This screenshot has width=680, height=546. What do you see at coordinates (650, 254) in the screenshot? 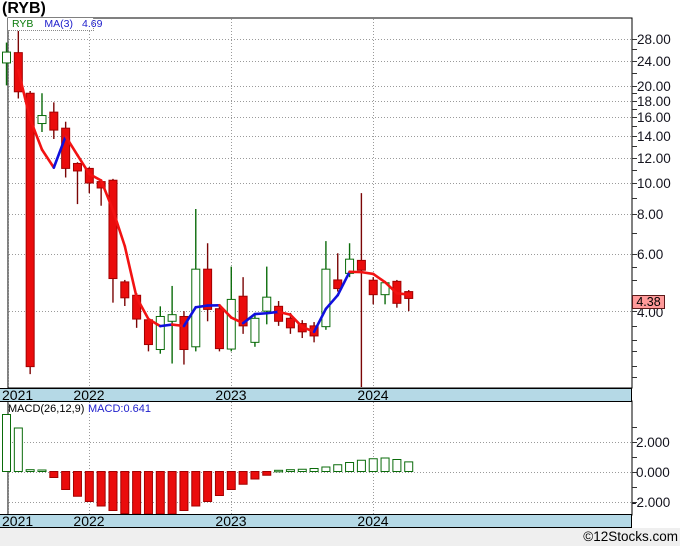
I see `price-axis-label: 6.00` at bounding box center [650, 254].